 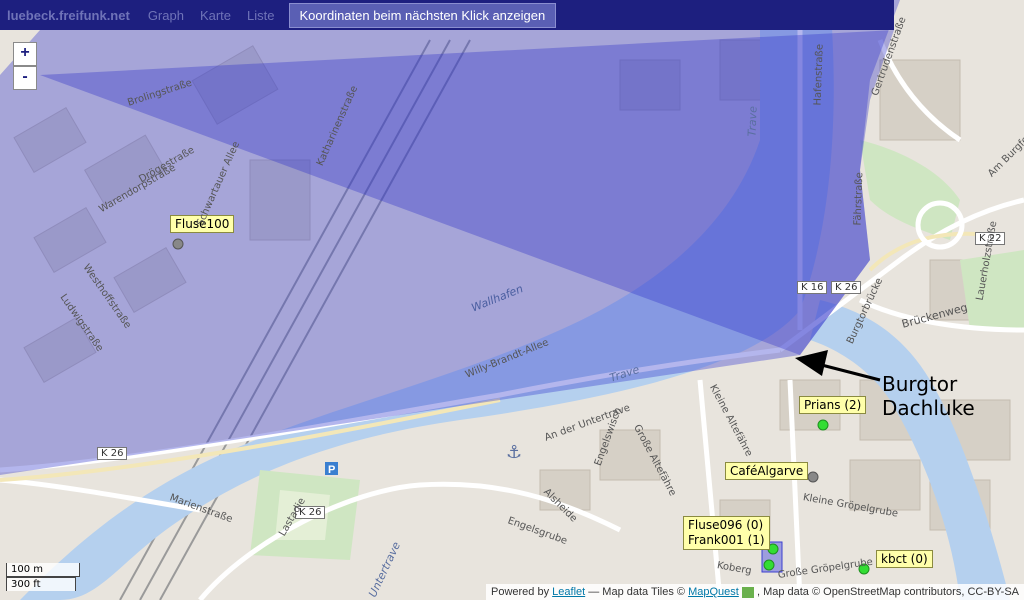 What do you see at coordinates (260, 15) in the screenshot?
I see `nav-liste: Liste` at bounding box center [260, 15].